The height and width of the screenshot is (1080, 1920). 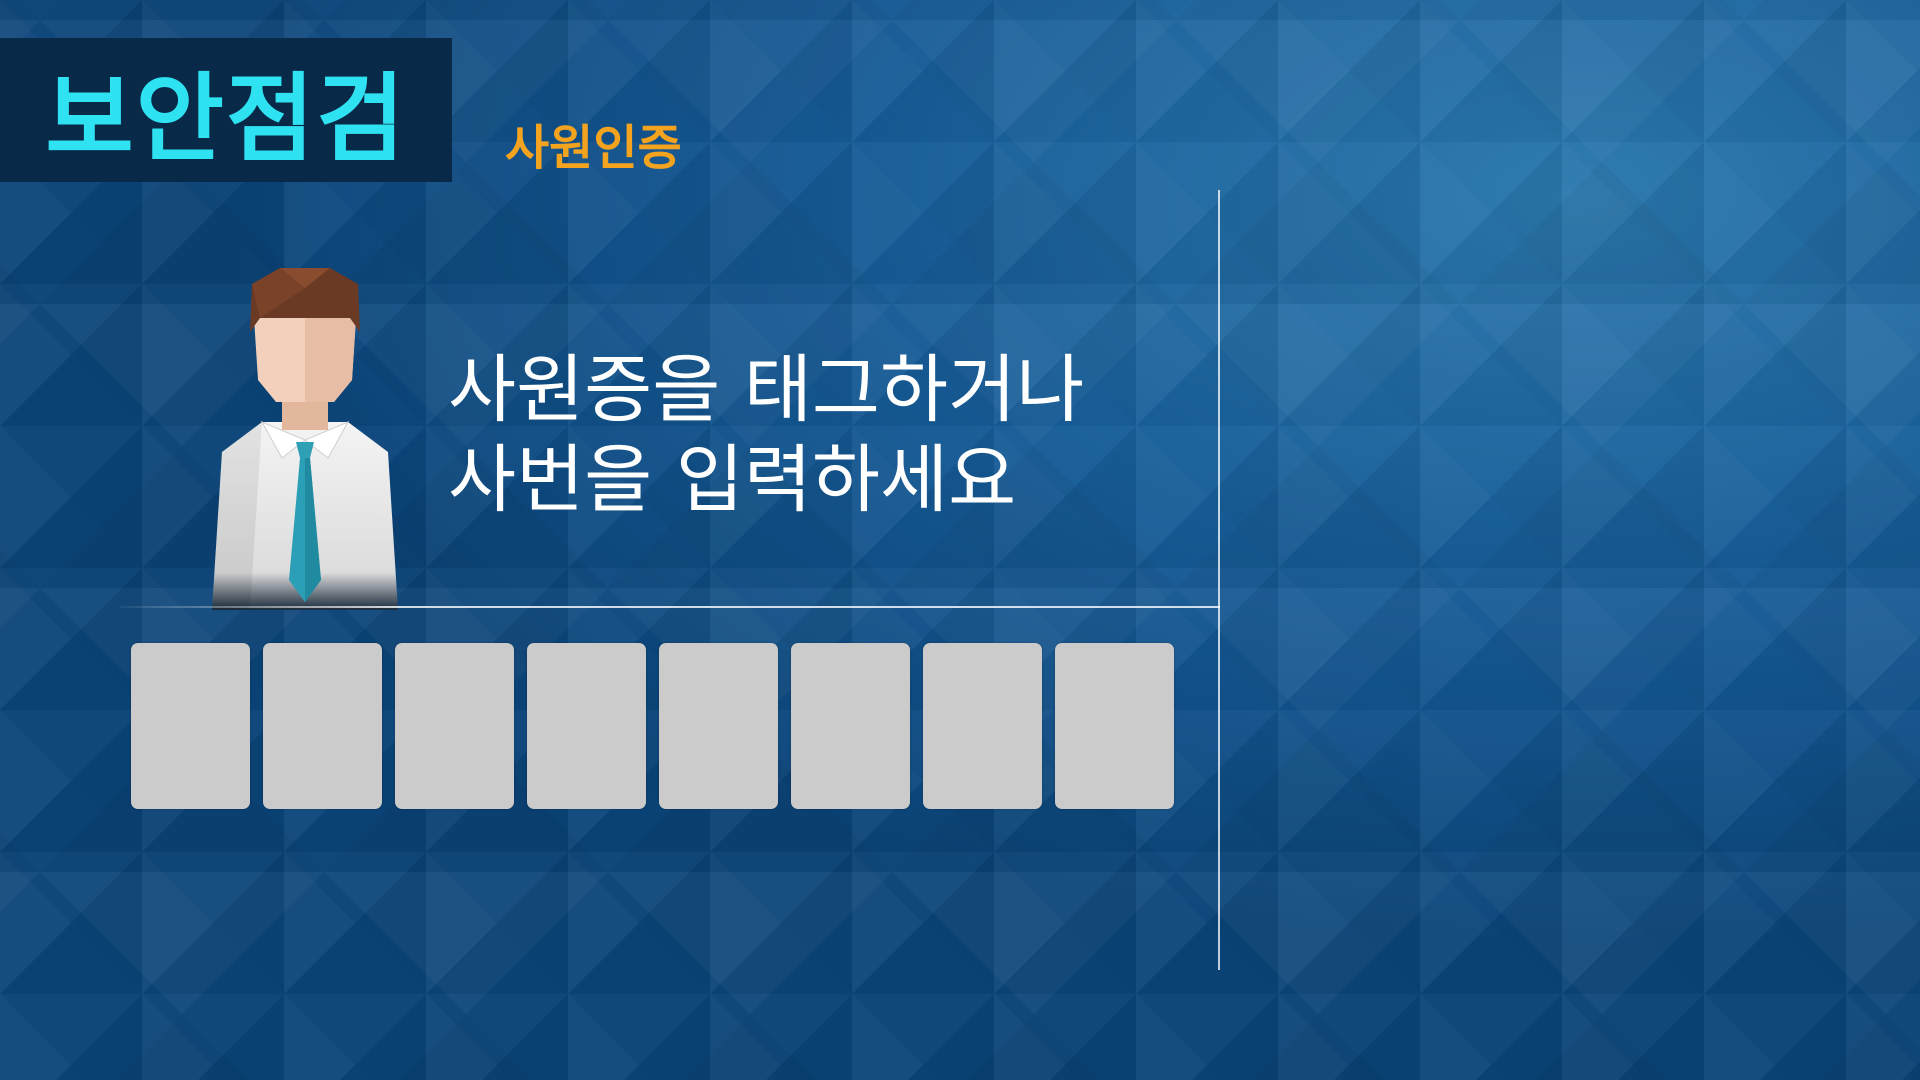 I want to click on vertical-divider, so click(x=1219, y=580).